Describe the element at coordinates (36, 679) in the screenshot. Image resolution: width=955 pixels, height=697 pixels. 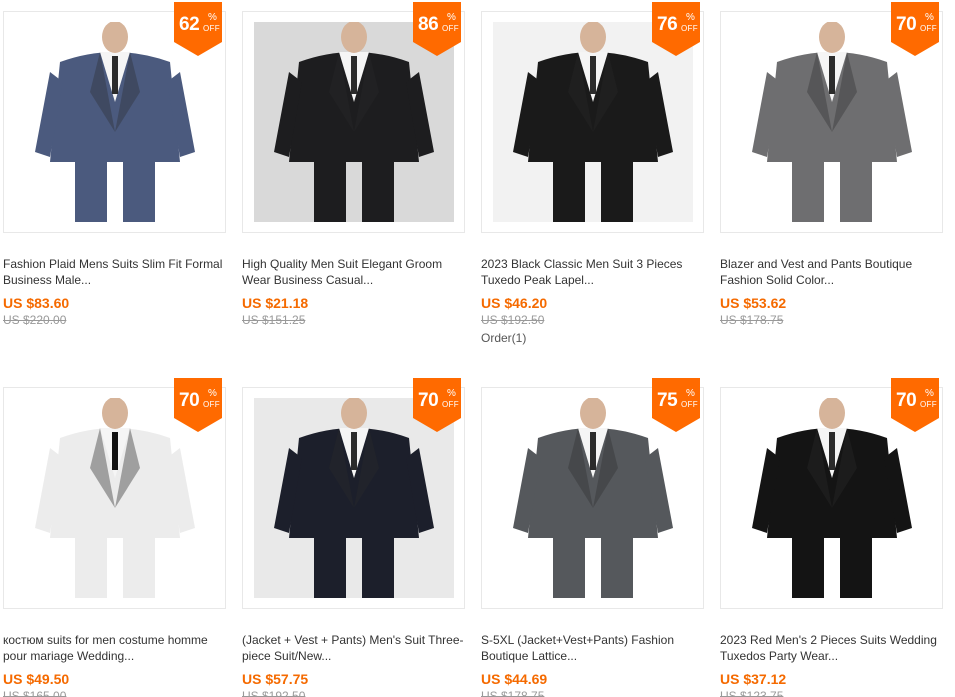
I see `product-price: US $49.50` at that location.